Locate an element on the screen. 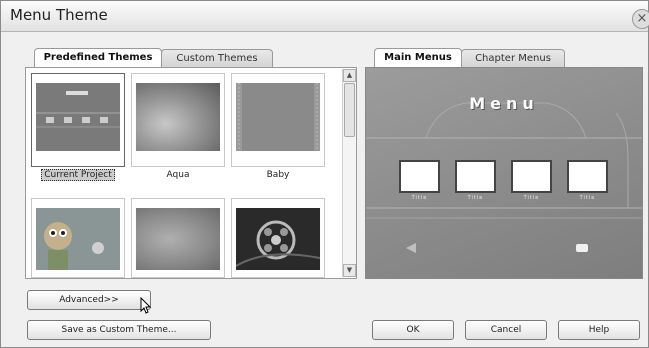  title-bar: Menu Theme × is located at coordinates (325, 16).